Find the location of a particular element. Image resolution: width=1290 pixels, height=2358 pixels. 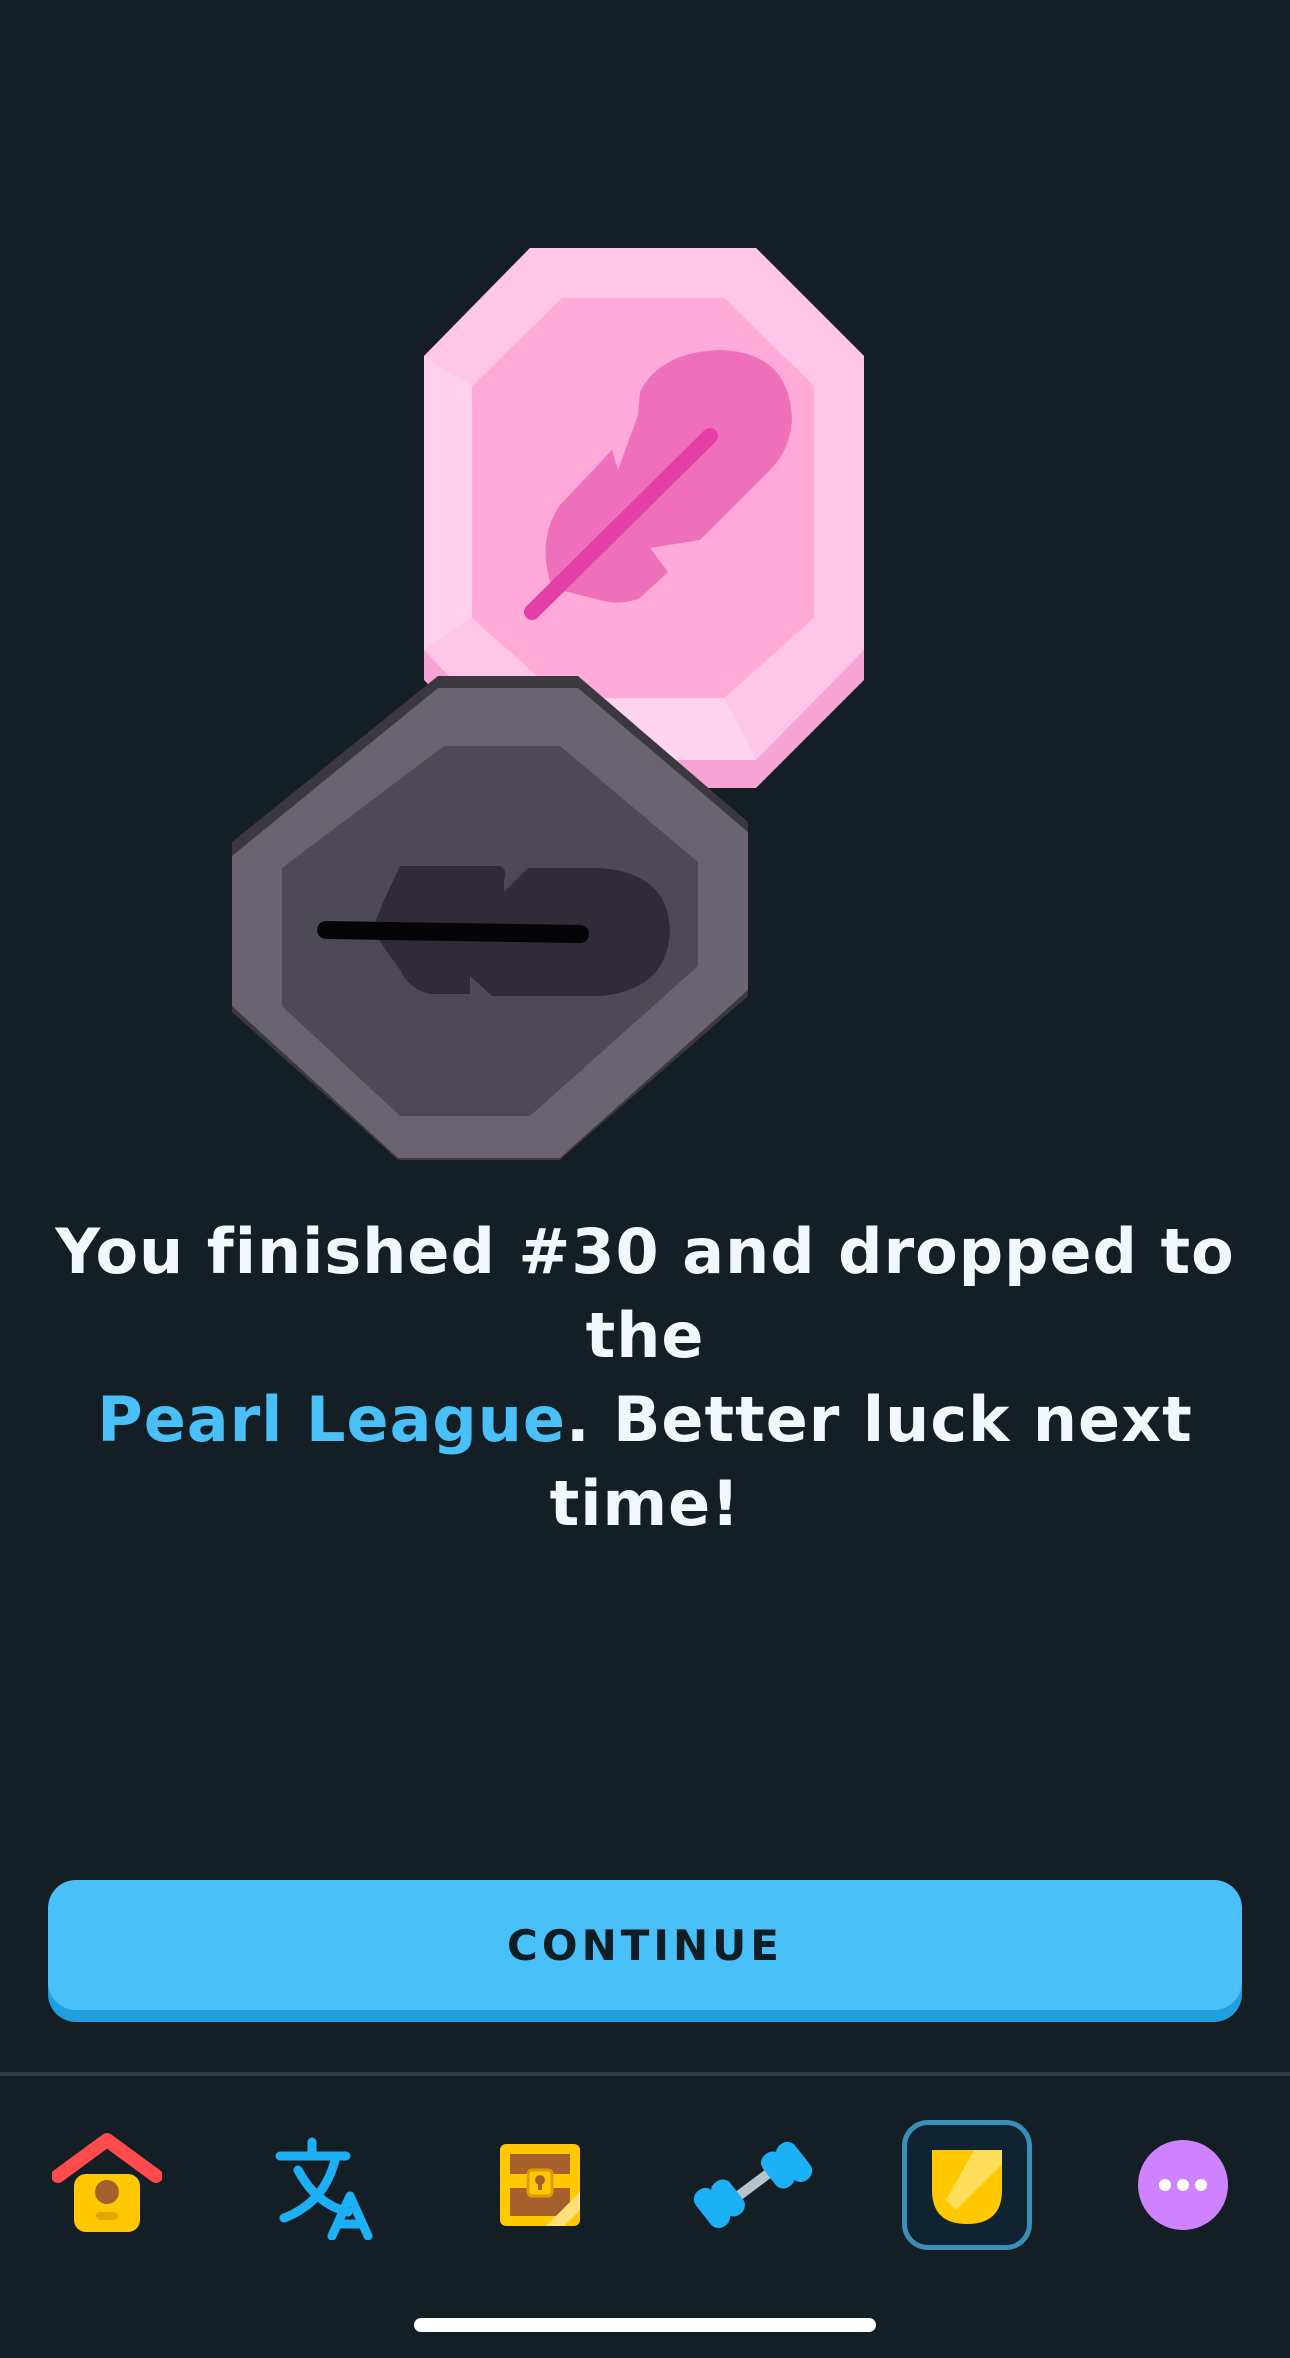

treasure-chest-icon is located at coordinates (540, 2185).